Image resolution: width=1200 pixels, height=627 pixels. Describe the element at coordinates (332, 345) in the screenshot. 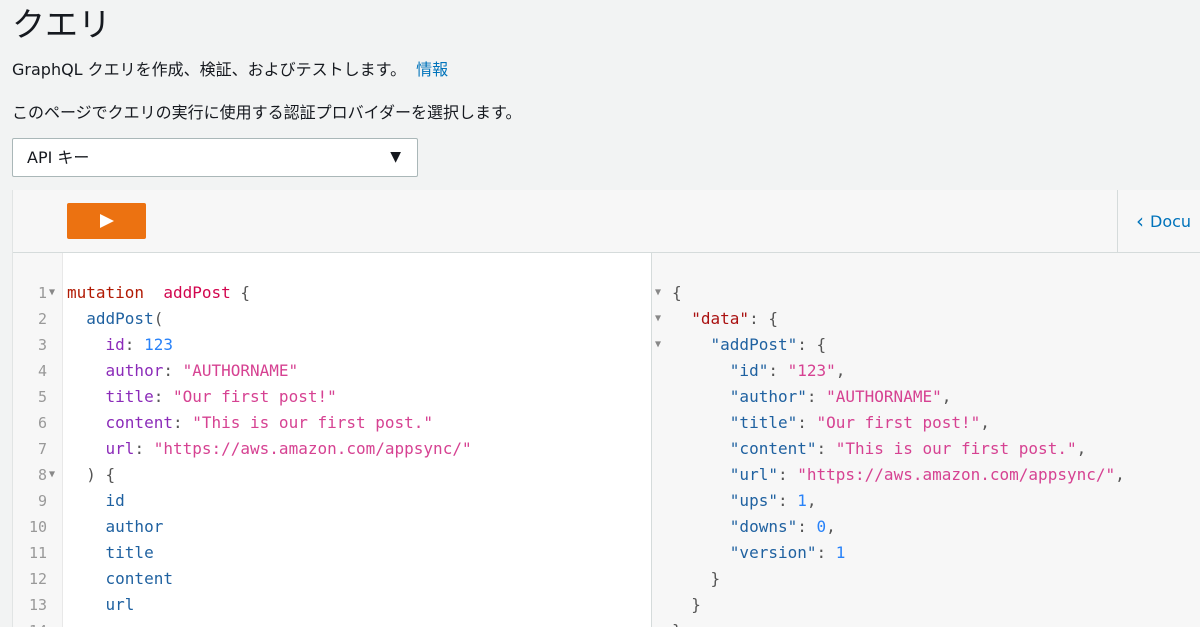

I see `editor-line: 3 id: 123` at that location.